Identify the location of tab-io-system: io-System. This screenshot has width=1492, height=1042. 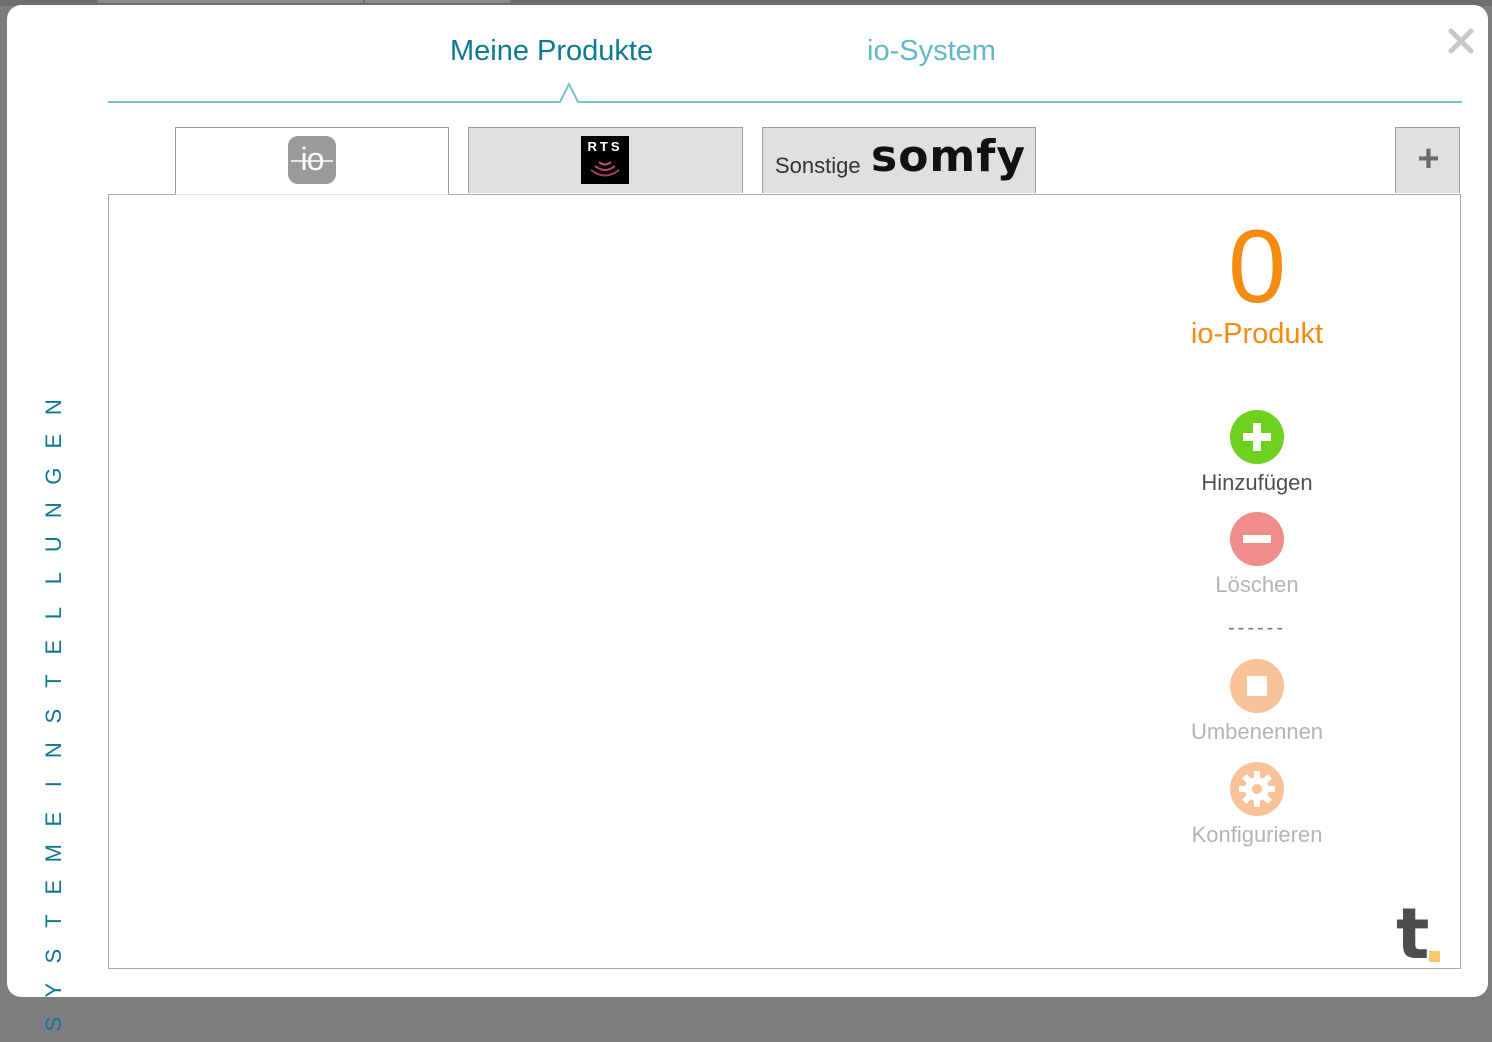
(931, 51).